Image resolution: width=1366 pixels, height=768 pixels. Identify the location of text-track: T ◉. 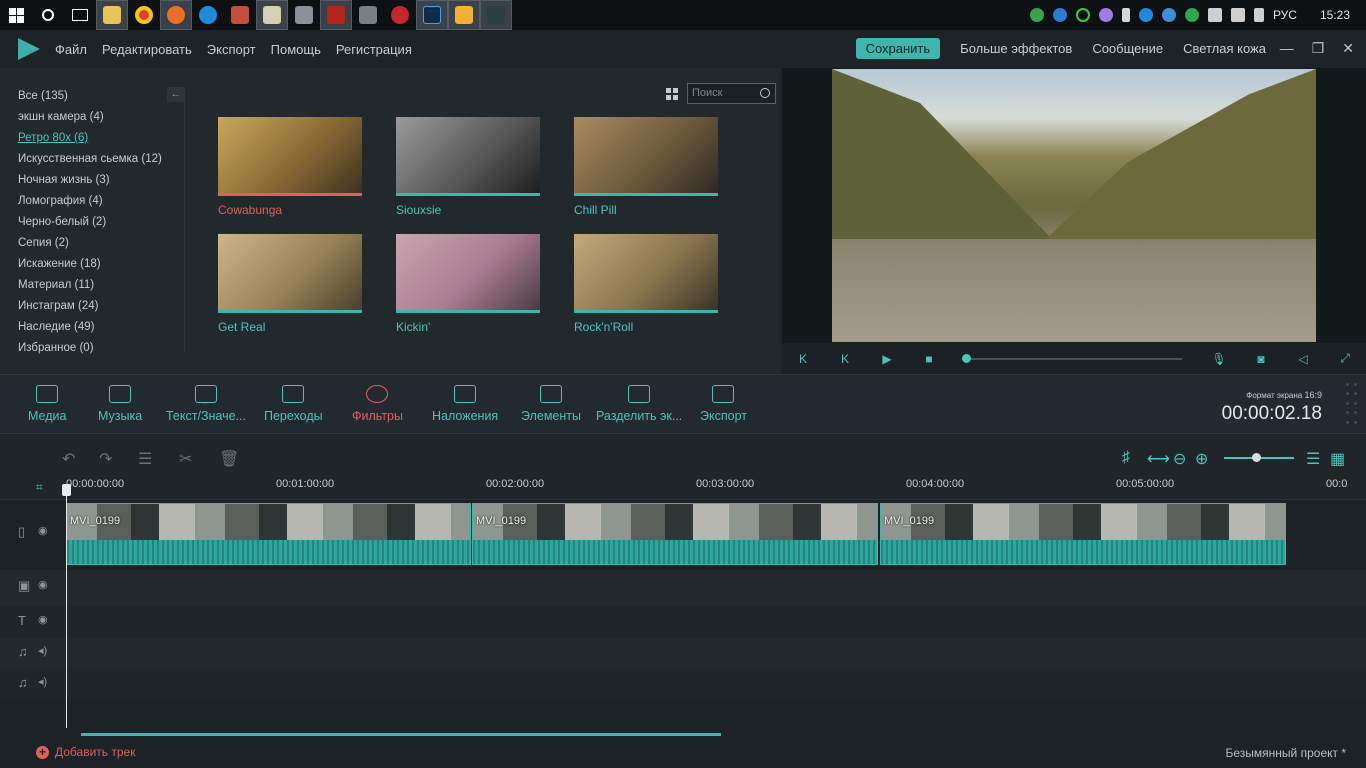
(683, 622).